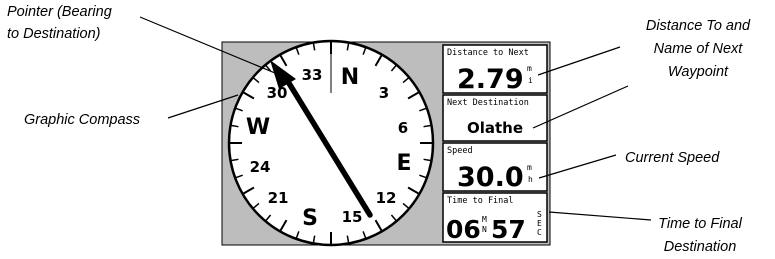 This screenshot has width=775, height=259. What do you see at coordinates (672, 158) in the screenshot?
I see `speed-callout: Current Speed` at bounding box center [672, 158].